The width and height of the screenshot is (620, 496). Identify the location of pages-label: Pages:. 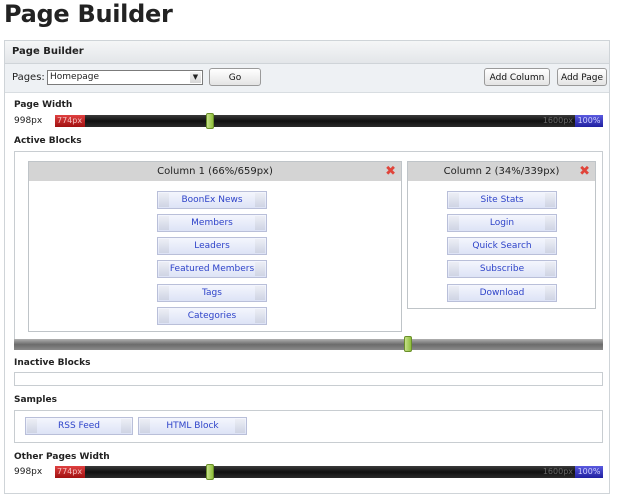
(28, 77).